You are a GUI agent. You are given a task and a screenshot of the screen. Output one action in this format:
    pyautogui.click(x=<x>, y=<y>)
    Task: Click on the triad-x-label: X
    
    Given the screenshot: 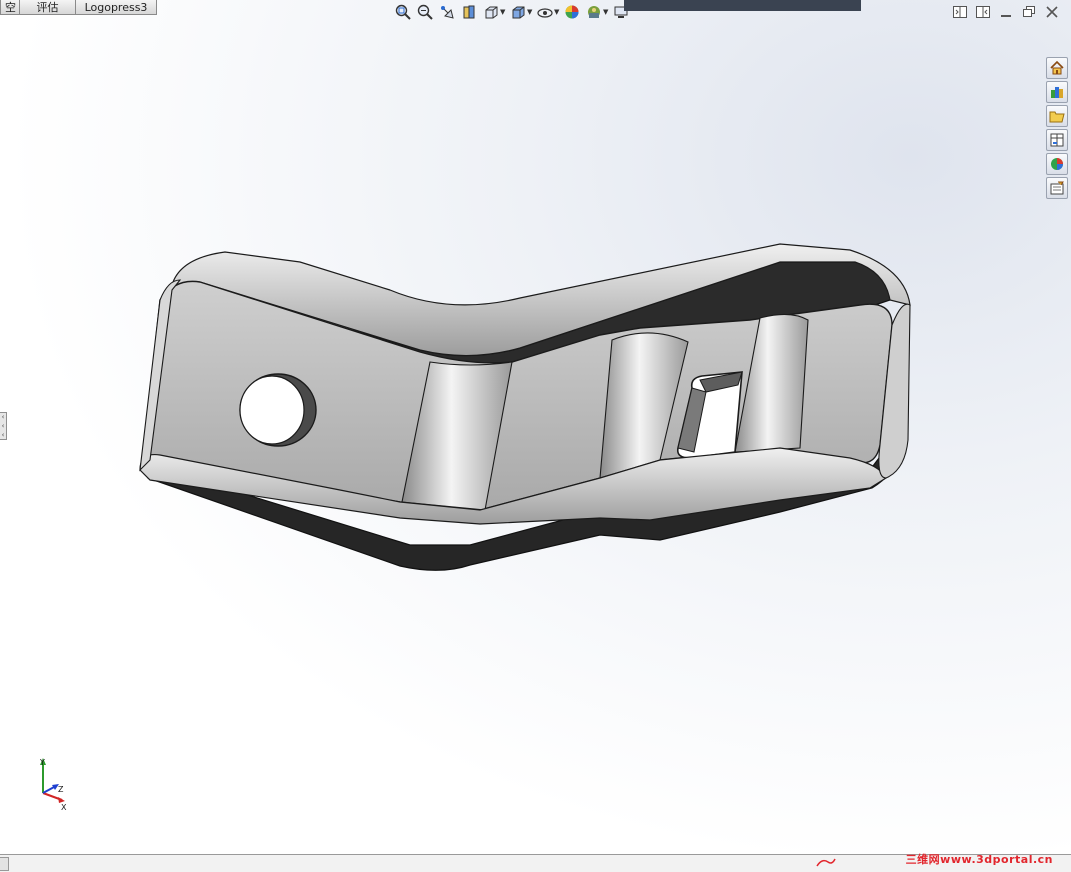 What is the action you would take?
    pyautogui.click(x=64, y=807)
    